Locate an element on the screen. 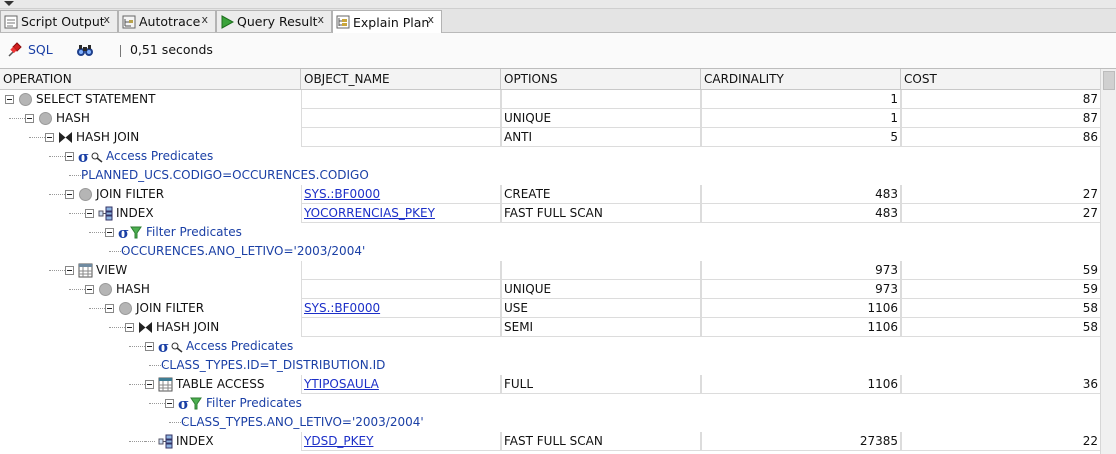 Image resolution: width=1116 pixels, height=454 pixels. table-row: HASH JOIN SEMI 1106 58 is located at coordinates (550, 327).